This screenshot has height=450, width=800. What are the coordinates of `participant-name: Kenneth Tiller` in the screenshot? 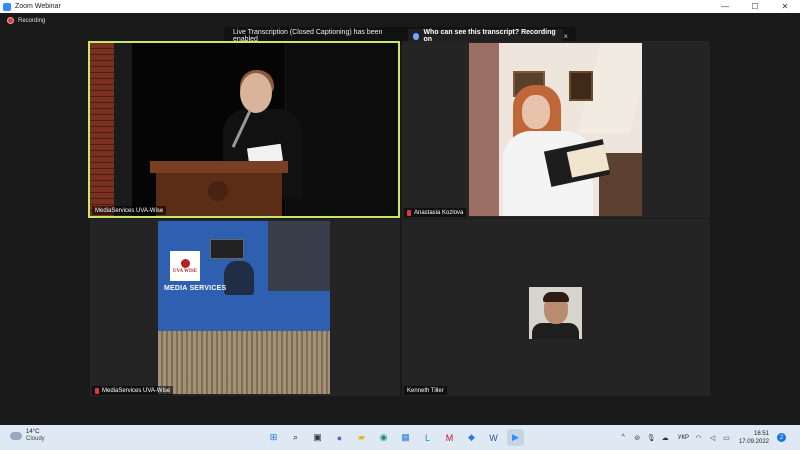 It's located at (425, 390).